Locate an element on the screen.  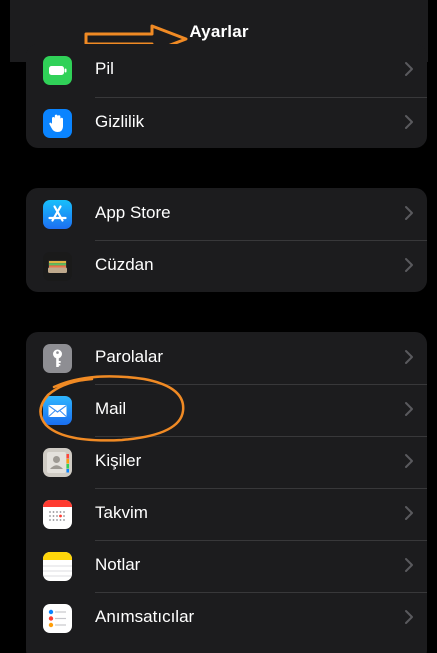
battery-icon is located at coordinates (57, 70).